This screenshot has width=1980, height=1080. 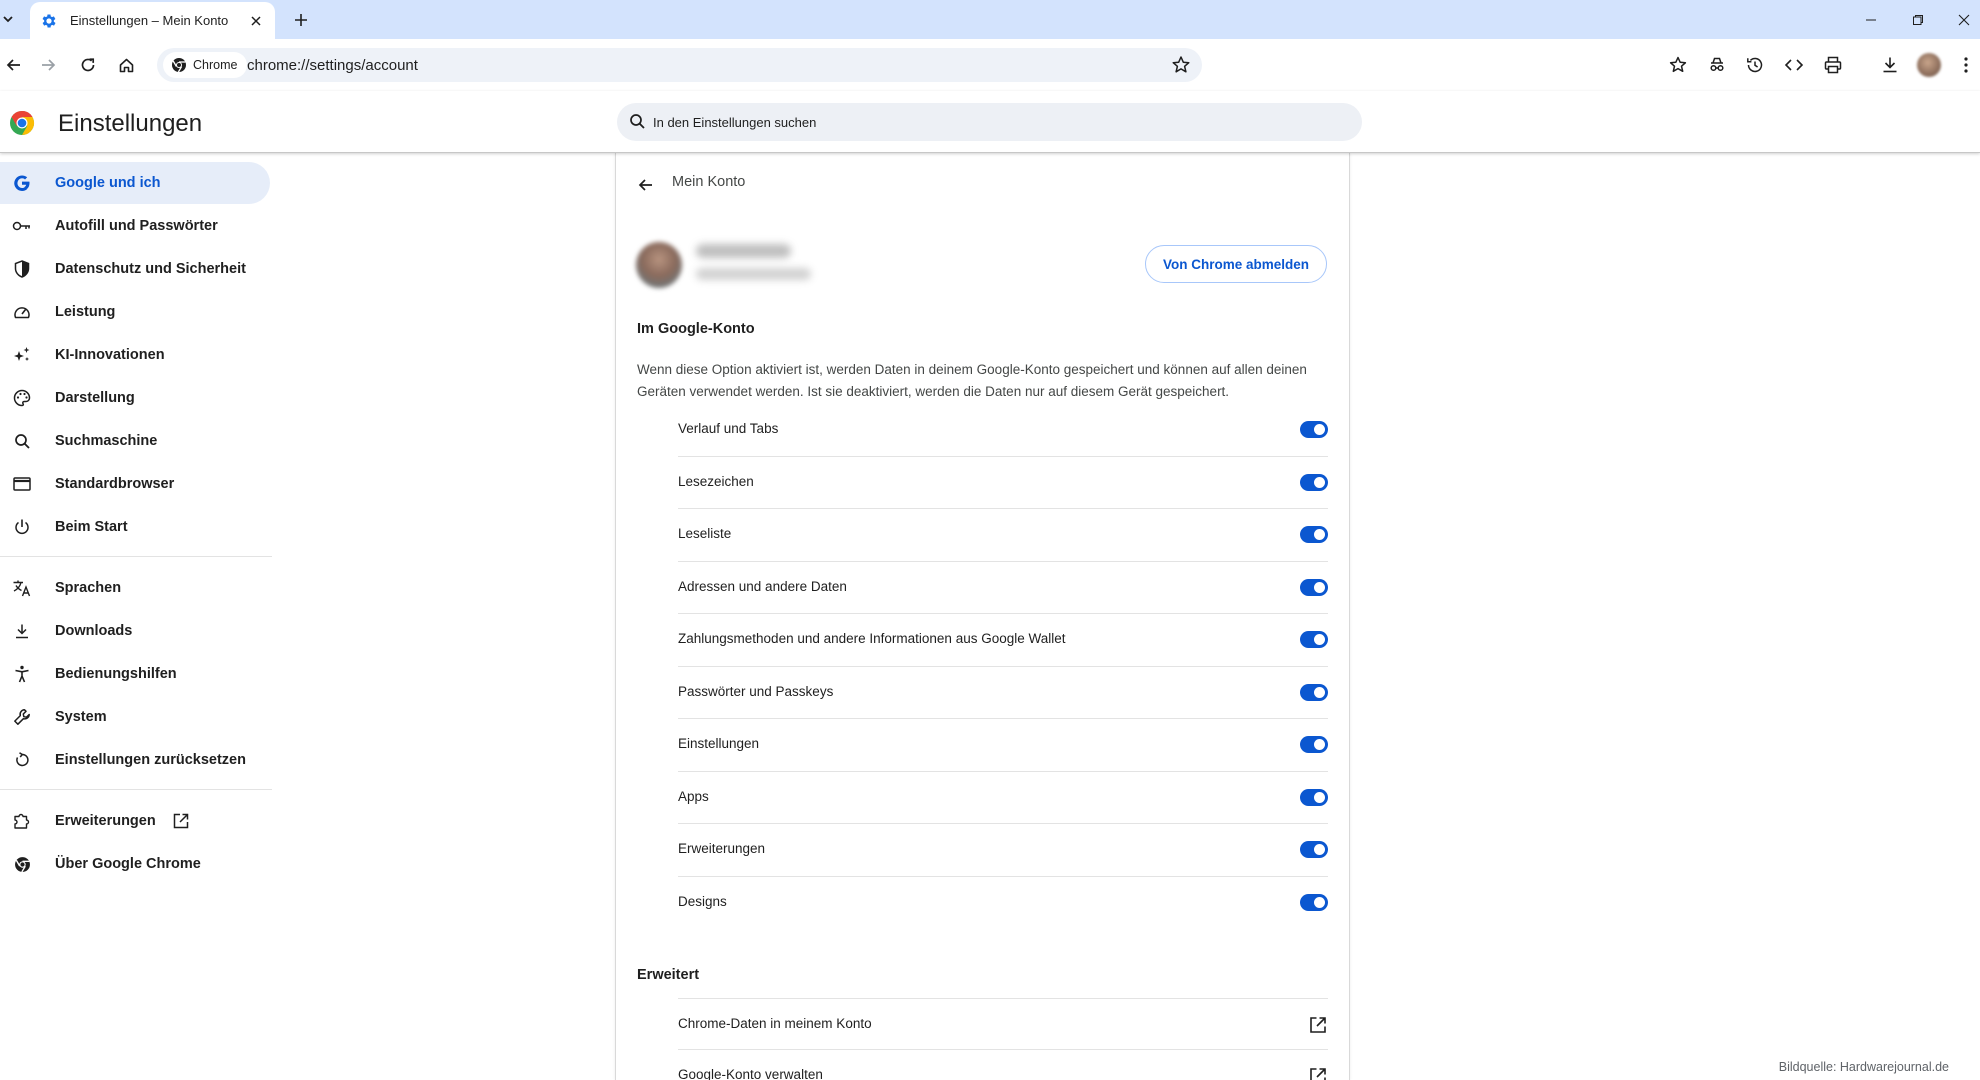 I want to click on sidebar-item-sprachen: Sprachen, so click(x=135, y=588).